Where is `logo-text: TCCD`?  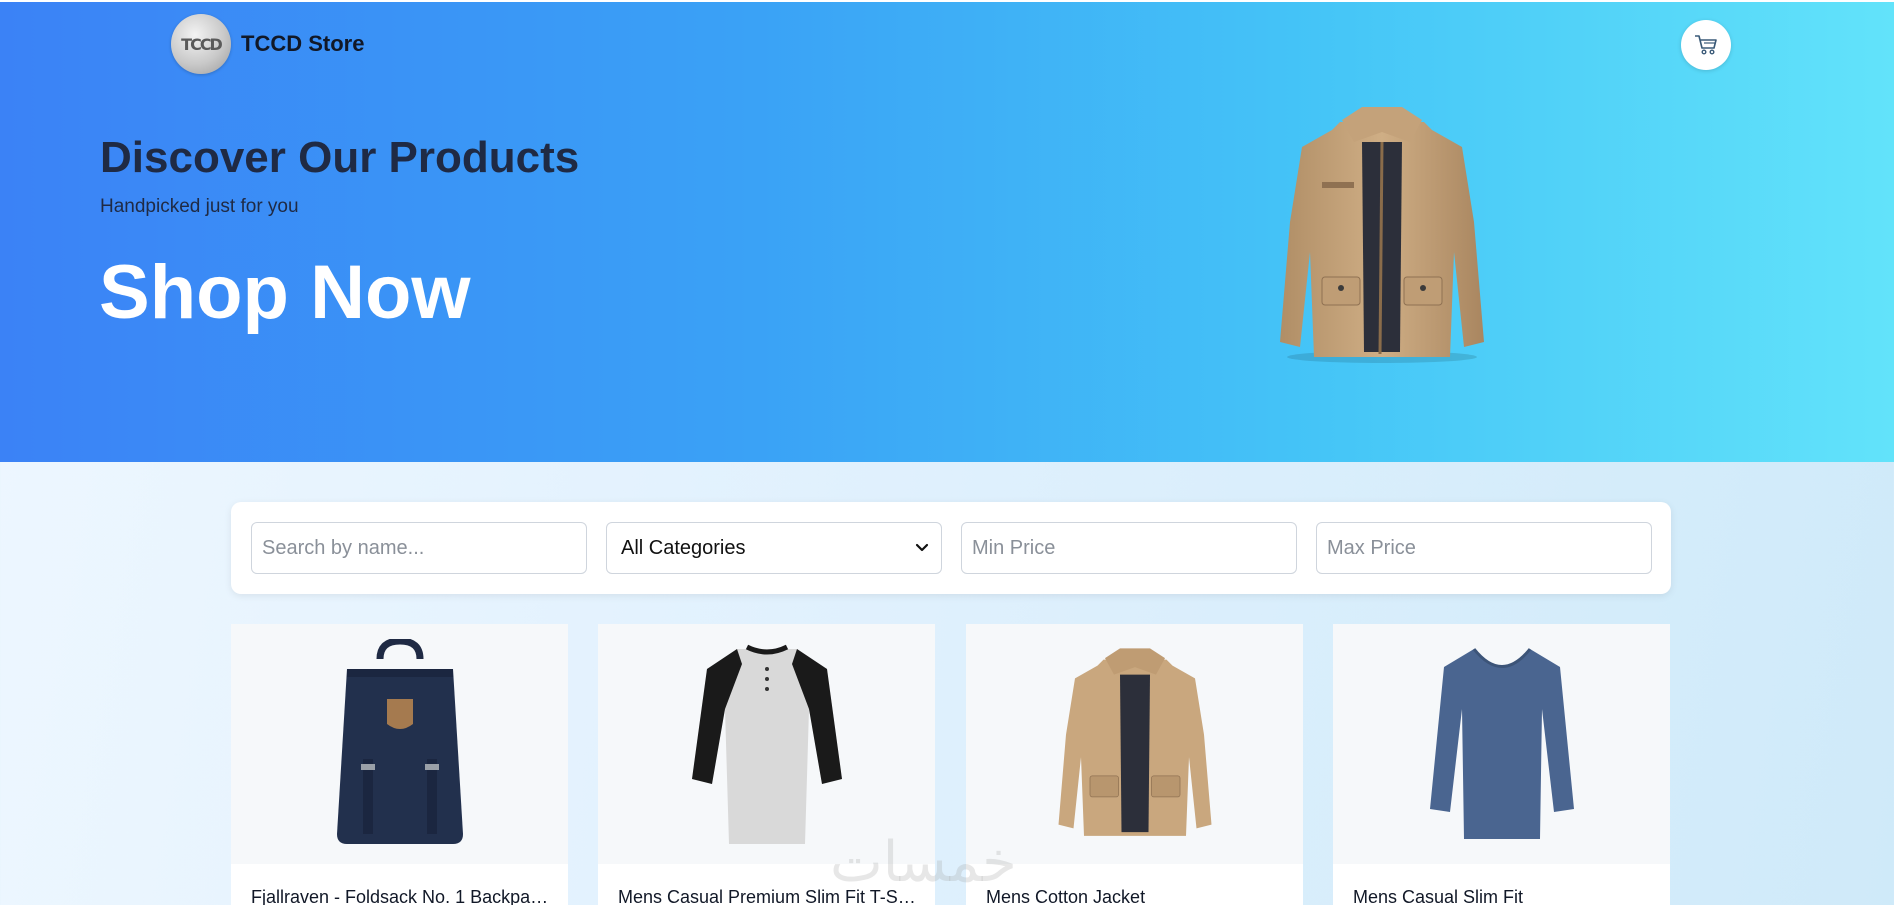 logo-text: TCCD is located at coordinates (202, 44).